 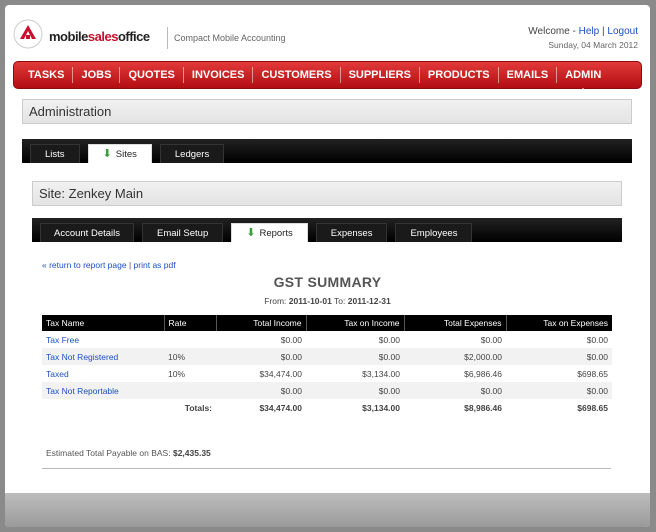 What do you see at coordinates (276, 233) in the screenshot?
I see `tab-reports-label: Reports` at bounding box center [276, 233].